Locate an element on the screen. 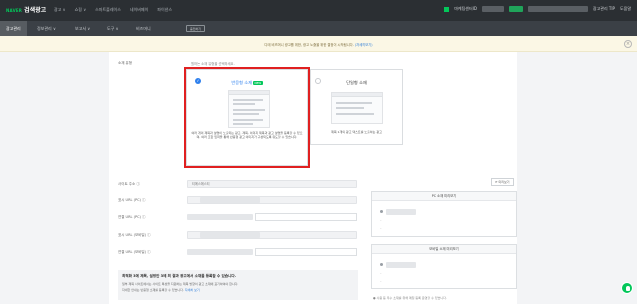 The height and width of the screenshot is (304, 637). account-icon is located at coordinates (447, 9).